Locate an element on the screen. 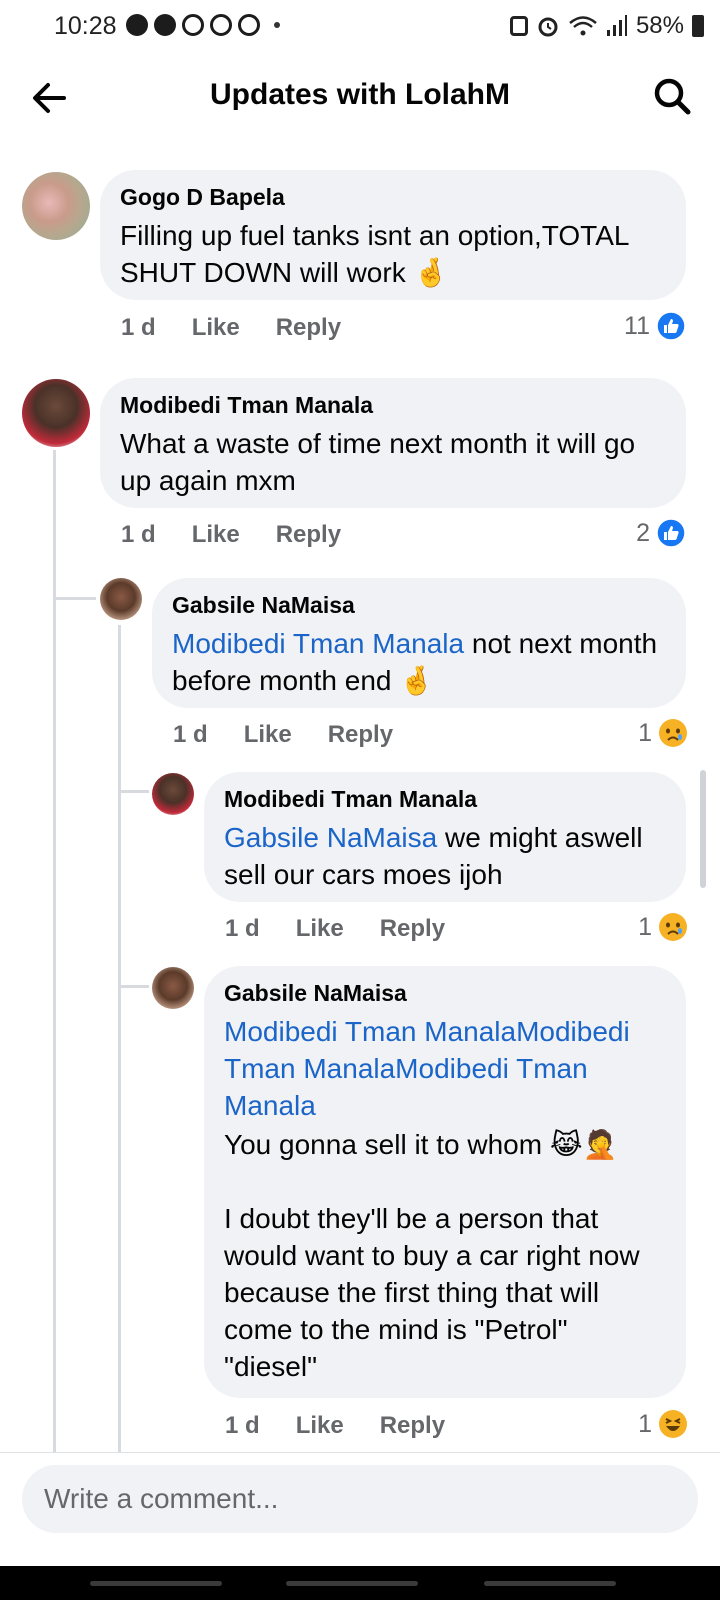  comment-author: Gogo D Bapela is located at coordinates (392, 197).